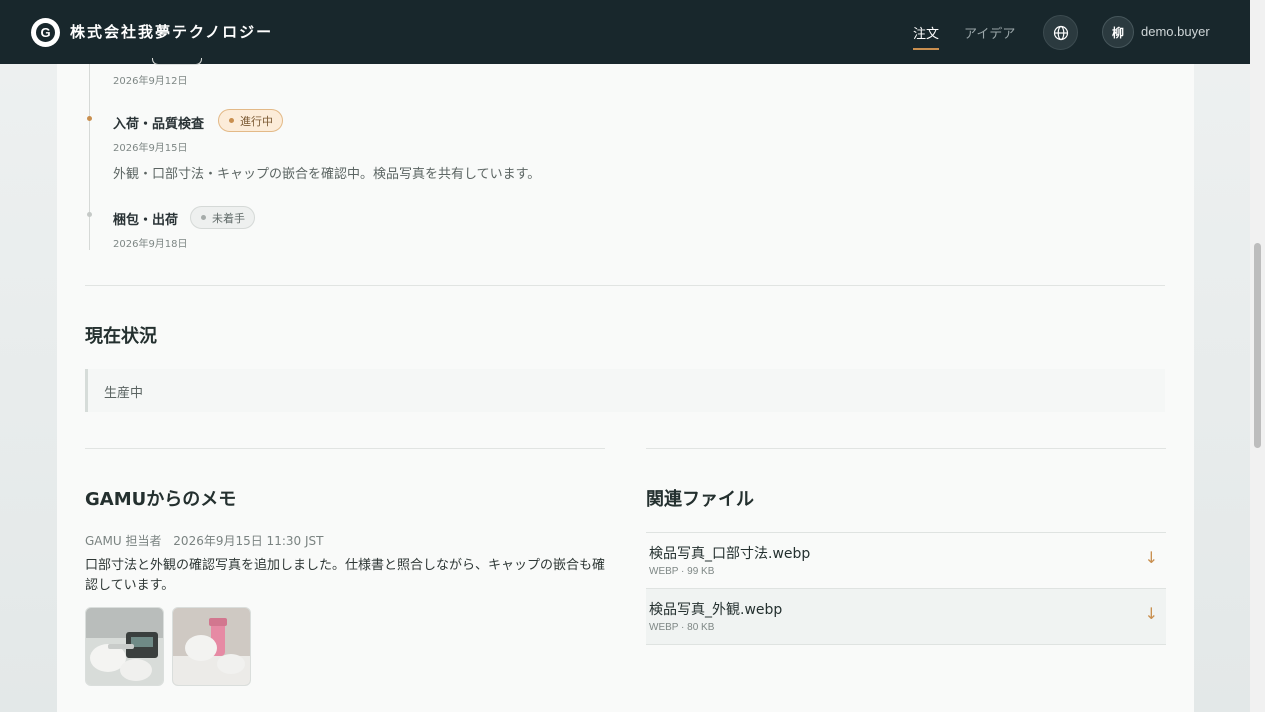 The width and height of the screenshot is (1265, 712). Describe the element at coordinates (926, 36) in the screenshot. I see `nav-item-orders: 注文` at that location.